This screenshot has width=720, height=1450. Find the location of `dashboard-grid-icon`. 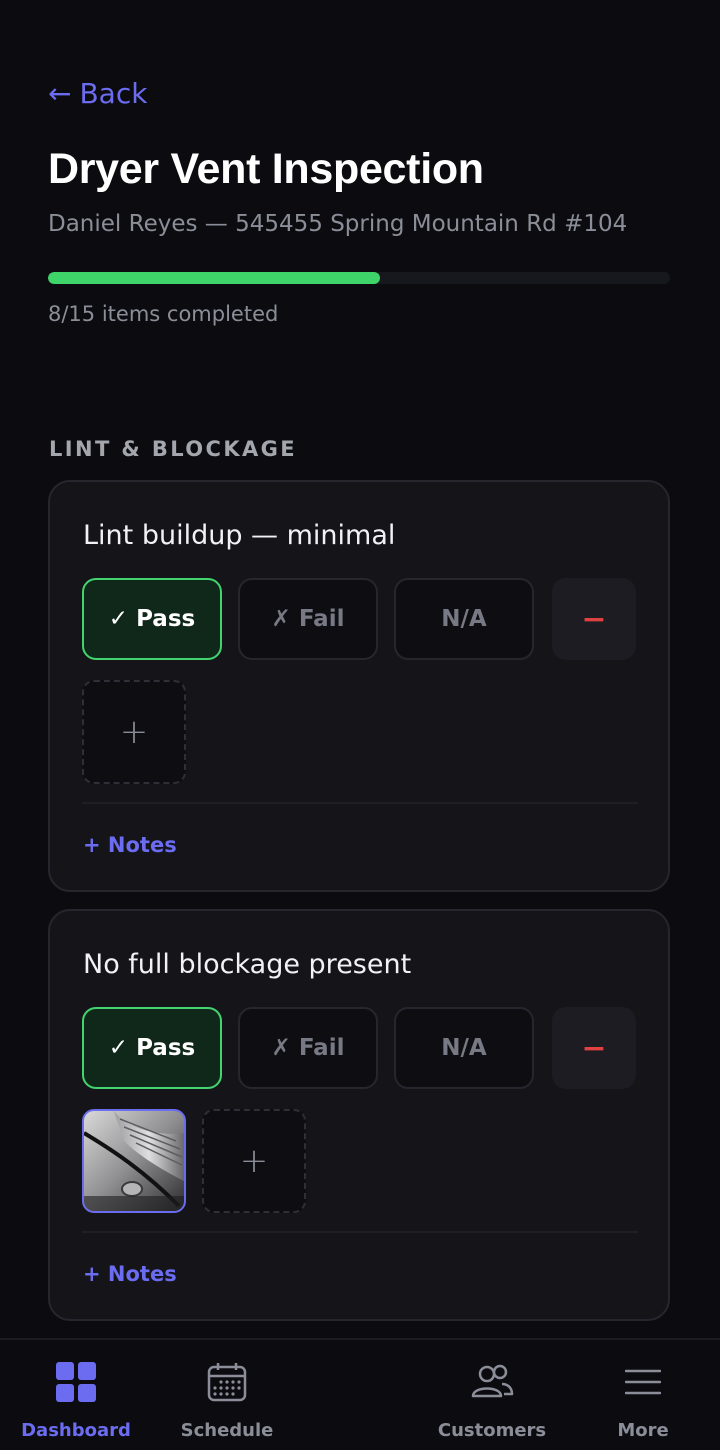

dashboard-grid-icon is located at coordinates (76, 1382).